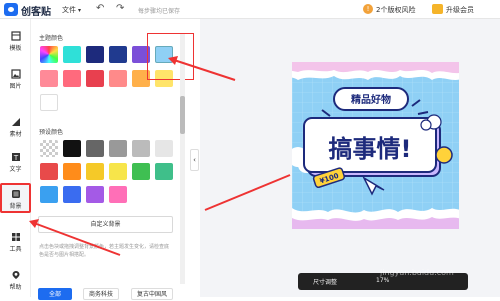 This screenshot has width=500, height=301. I want to click on watermark-text: jingyan.baidu.com, so click(417, 272).